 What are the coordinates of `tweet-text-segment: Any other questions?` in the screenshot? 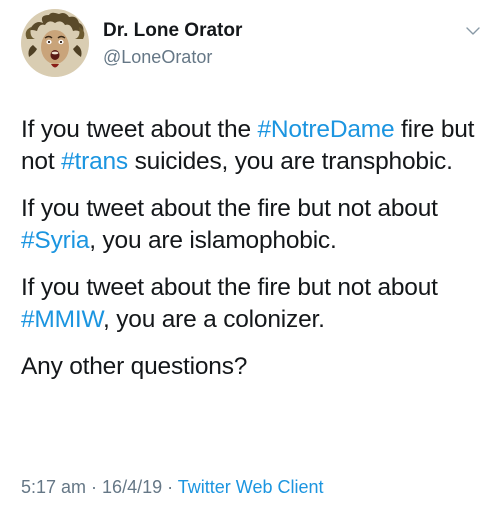 It's located at (134, 366).